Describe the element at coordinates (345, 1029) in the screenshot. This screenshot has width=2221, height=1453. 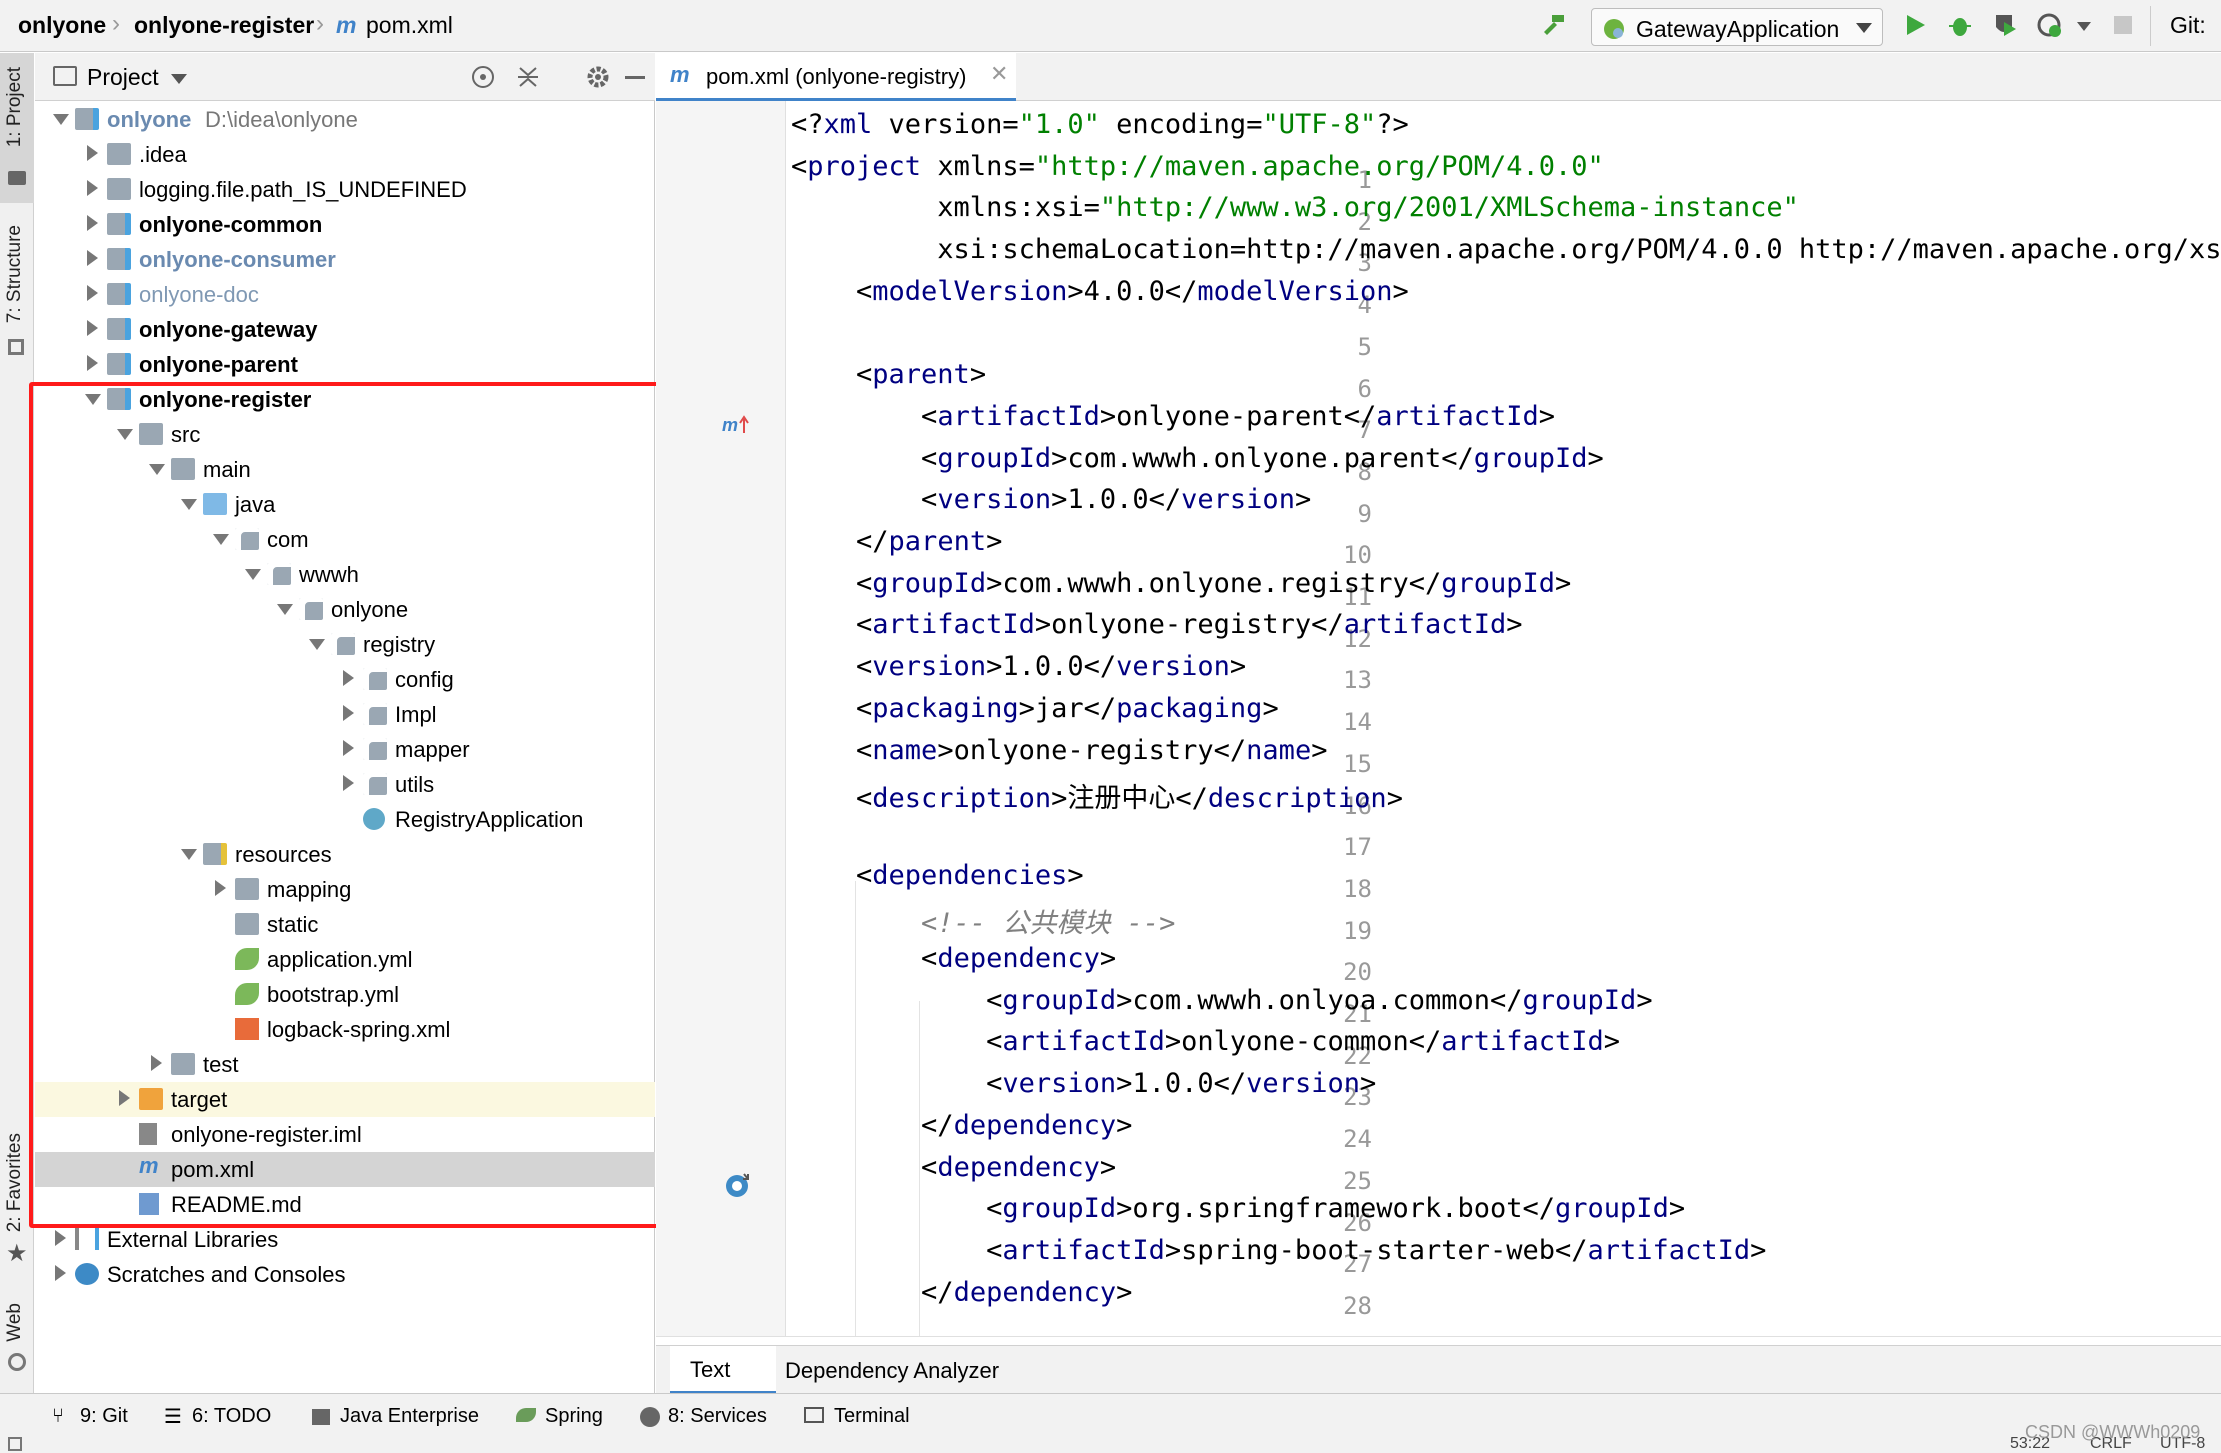
I see `tree-item: logback-spring.xml` at that location.